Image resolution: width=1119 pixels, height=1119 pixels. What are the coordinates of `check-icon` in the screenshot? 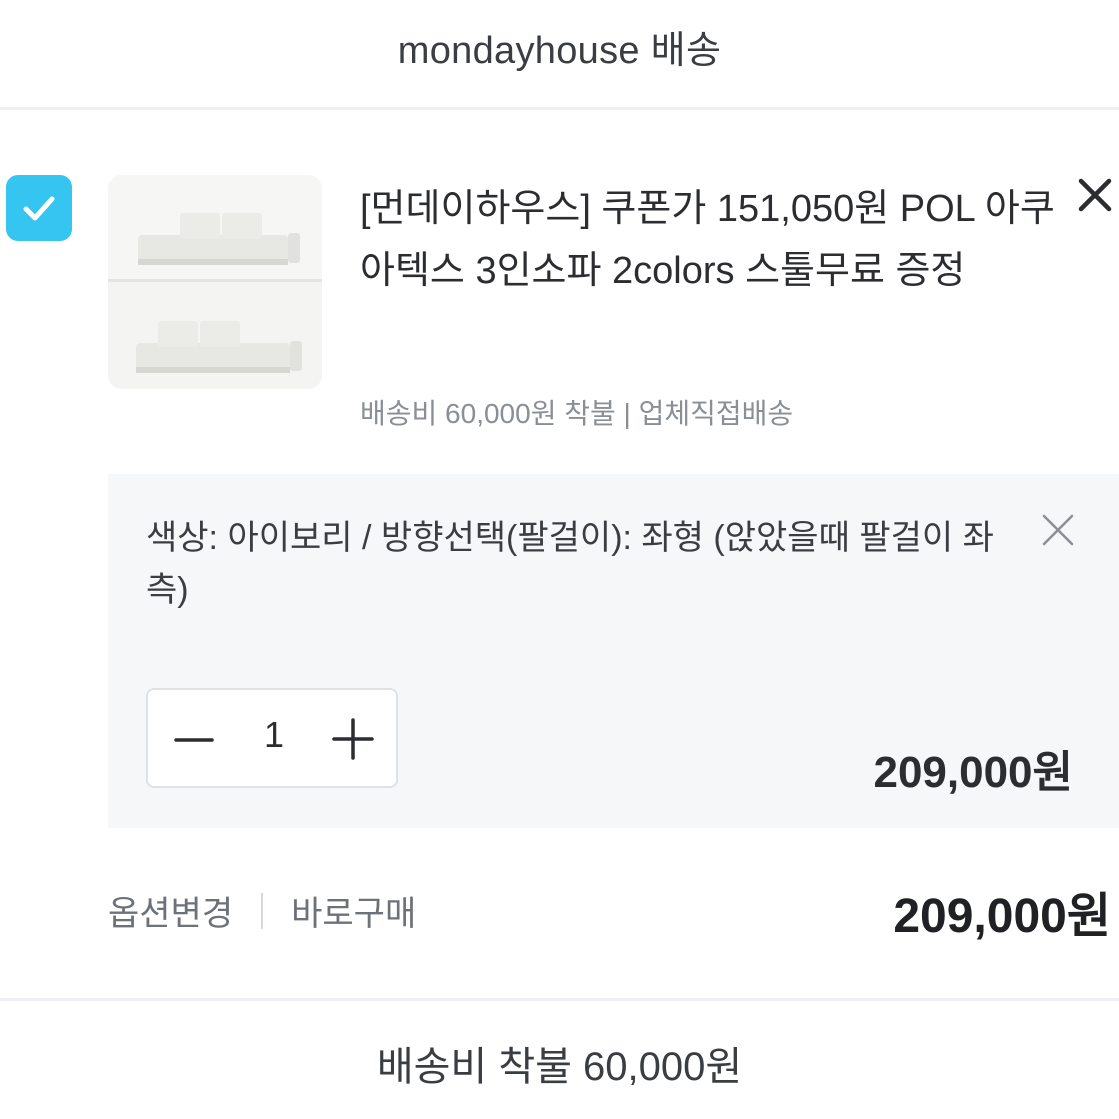 It's located at (39, 208).